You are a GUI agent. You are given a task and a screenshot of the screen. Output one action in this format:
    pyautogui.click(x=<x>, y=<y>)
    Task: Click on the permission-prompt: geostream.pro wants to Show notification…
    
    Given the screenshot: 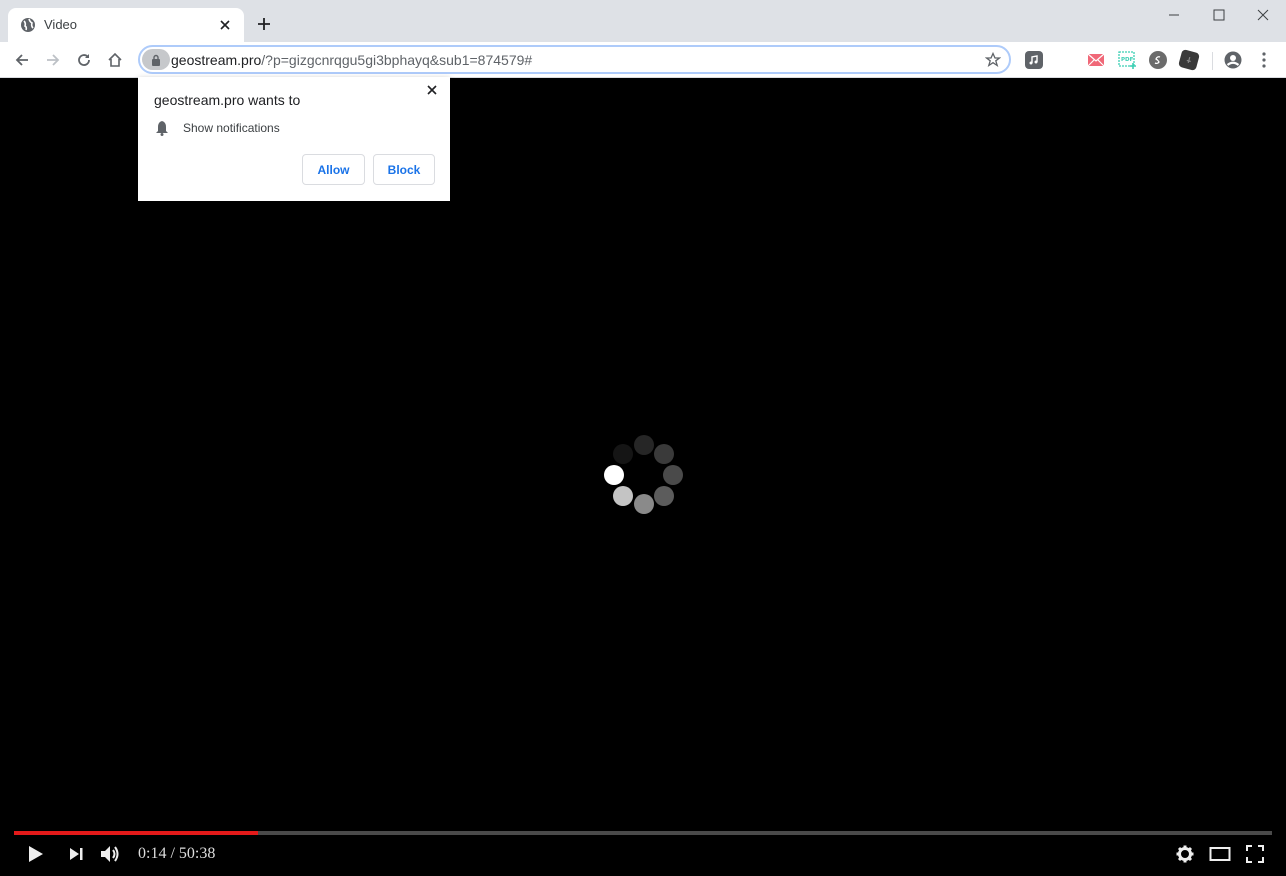 What is the action you would take?
    pyautogui.click(x=294, y=139)
    